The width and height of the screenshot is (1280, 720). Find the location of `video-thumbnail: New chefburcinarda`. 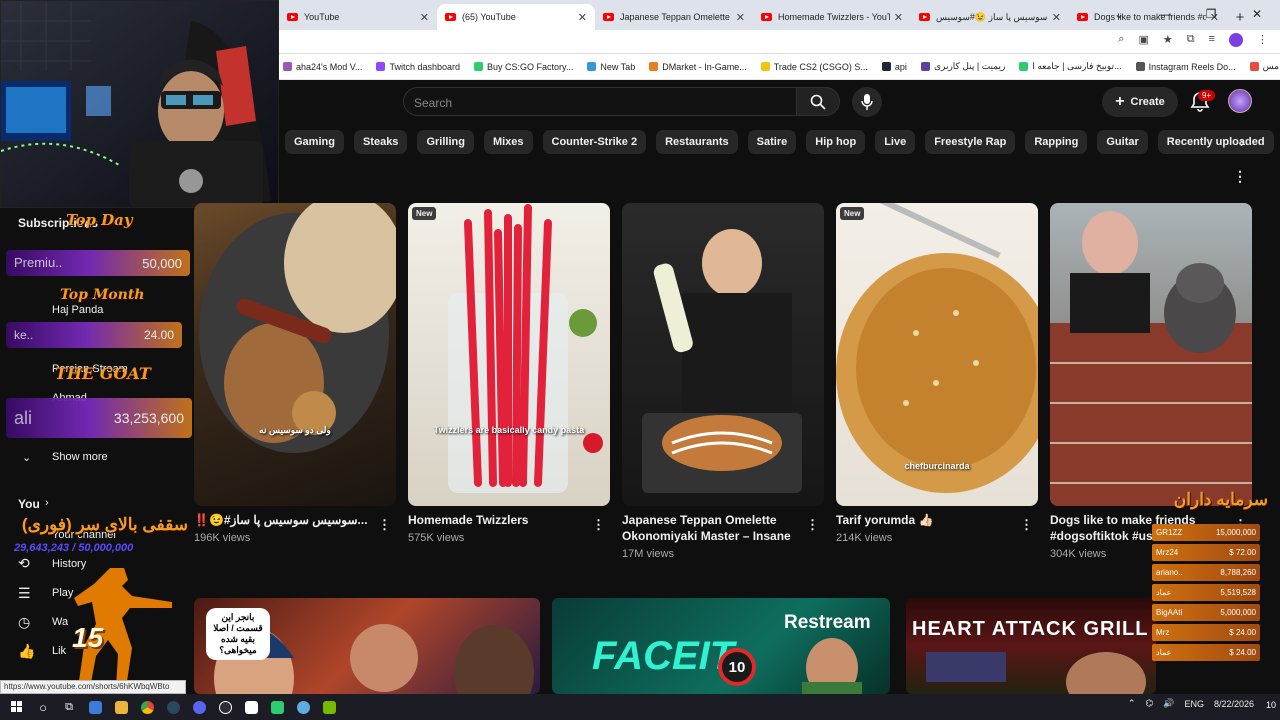

video-thumbnail: New chefburcinarda is located at coordinates (937, 354).